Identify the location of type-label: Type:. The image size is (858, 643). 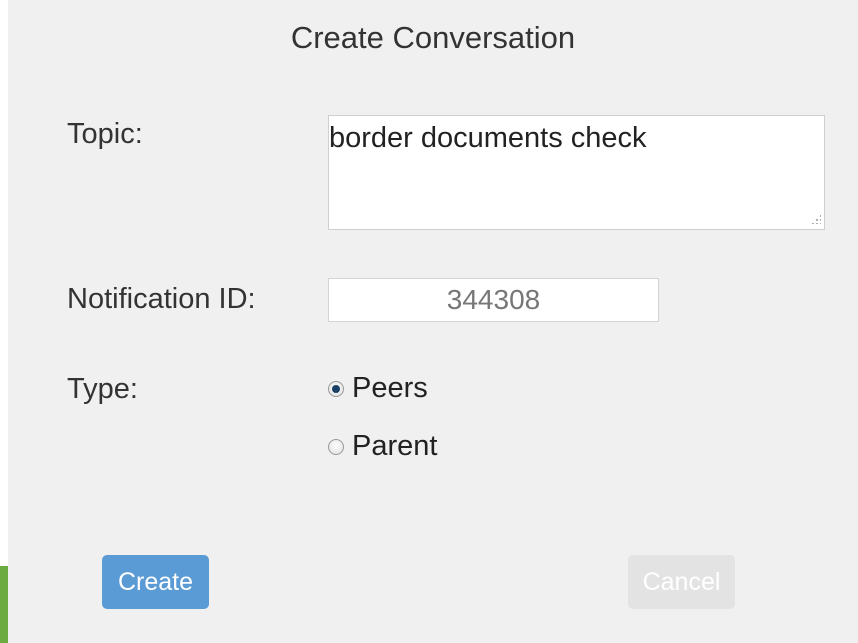
(102, 389).